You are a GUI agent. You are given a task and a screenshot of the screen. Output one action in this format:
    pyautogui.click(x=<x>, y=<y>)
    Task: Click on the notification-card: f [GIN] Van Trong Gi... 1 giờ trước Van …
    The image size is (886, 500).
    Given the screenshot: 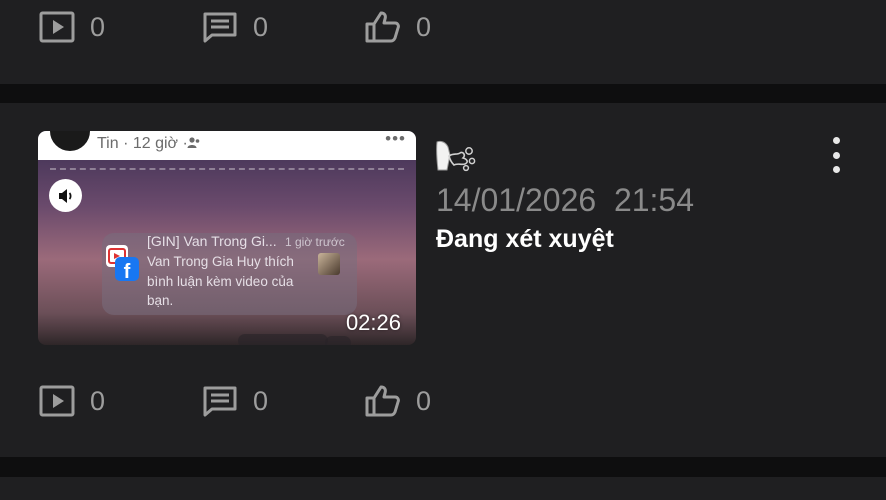 What is the action you would take?
    pyautogui.click(x=229, y=274)
    